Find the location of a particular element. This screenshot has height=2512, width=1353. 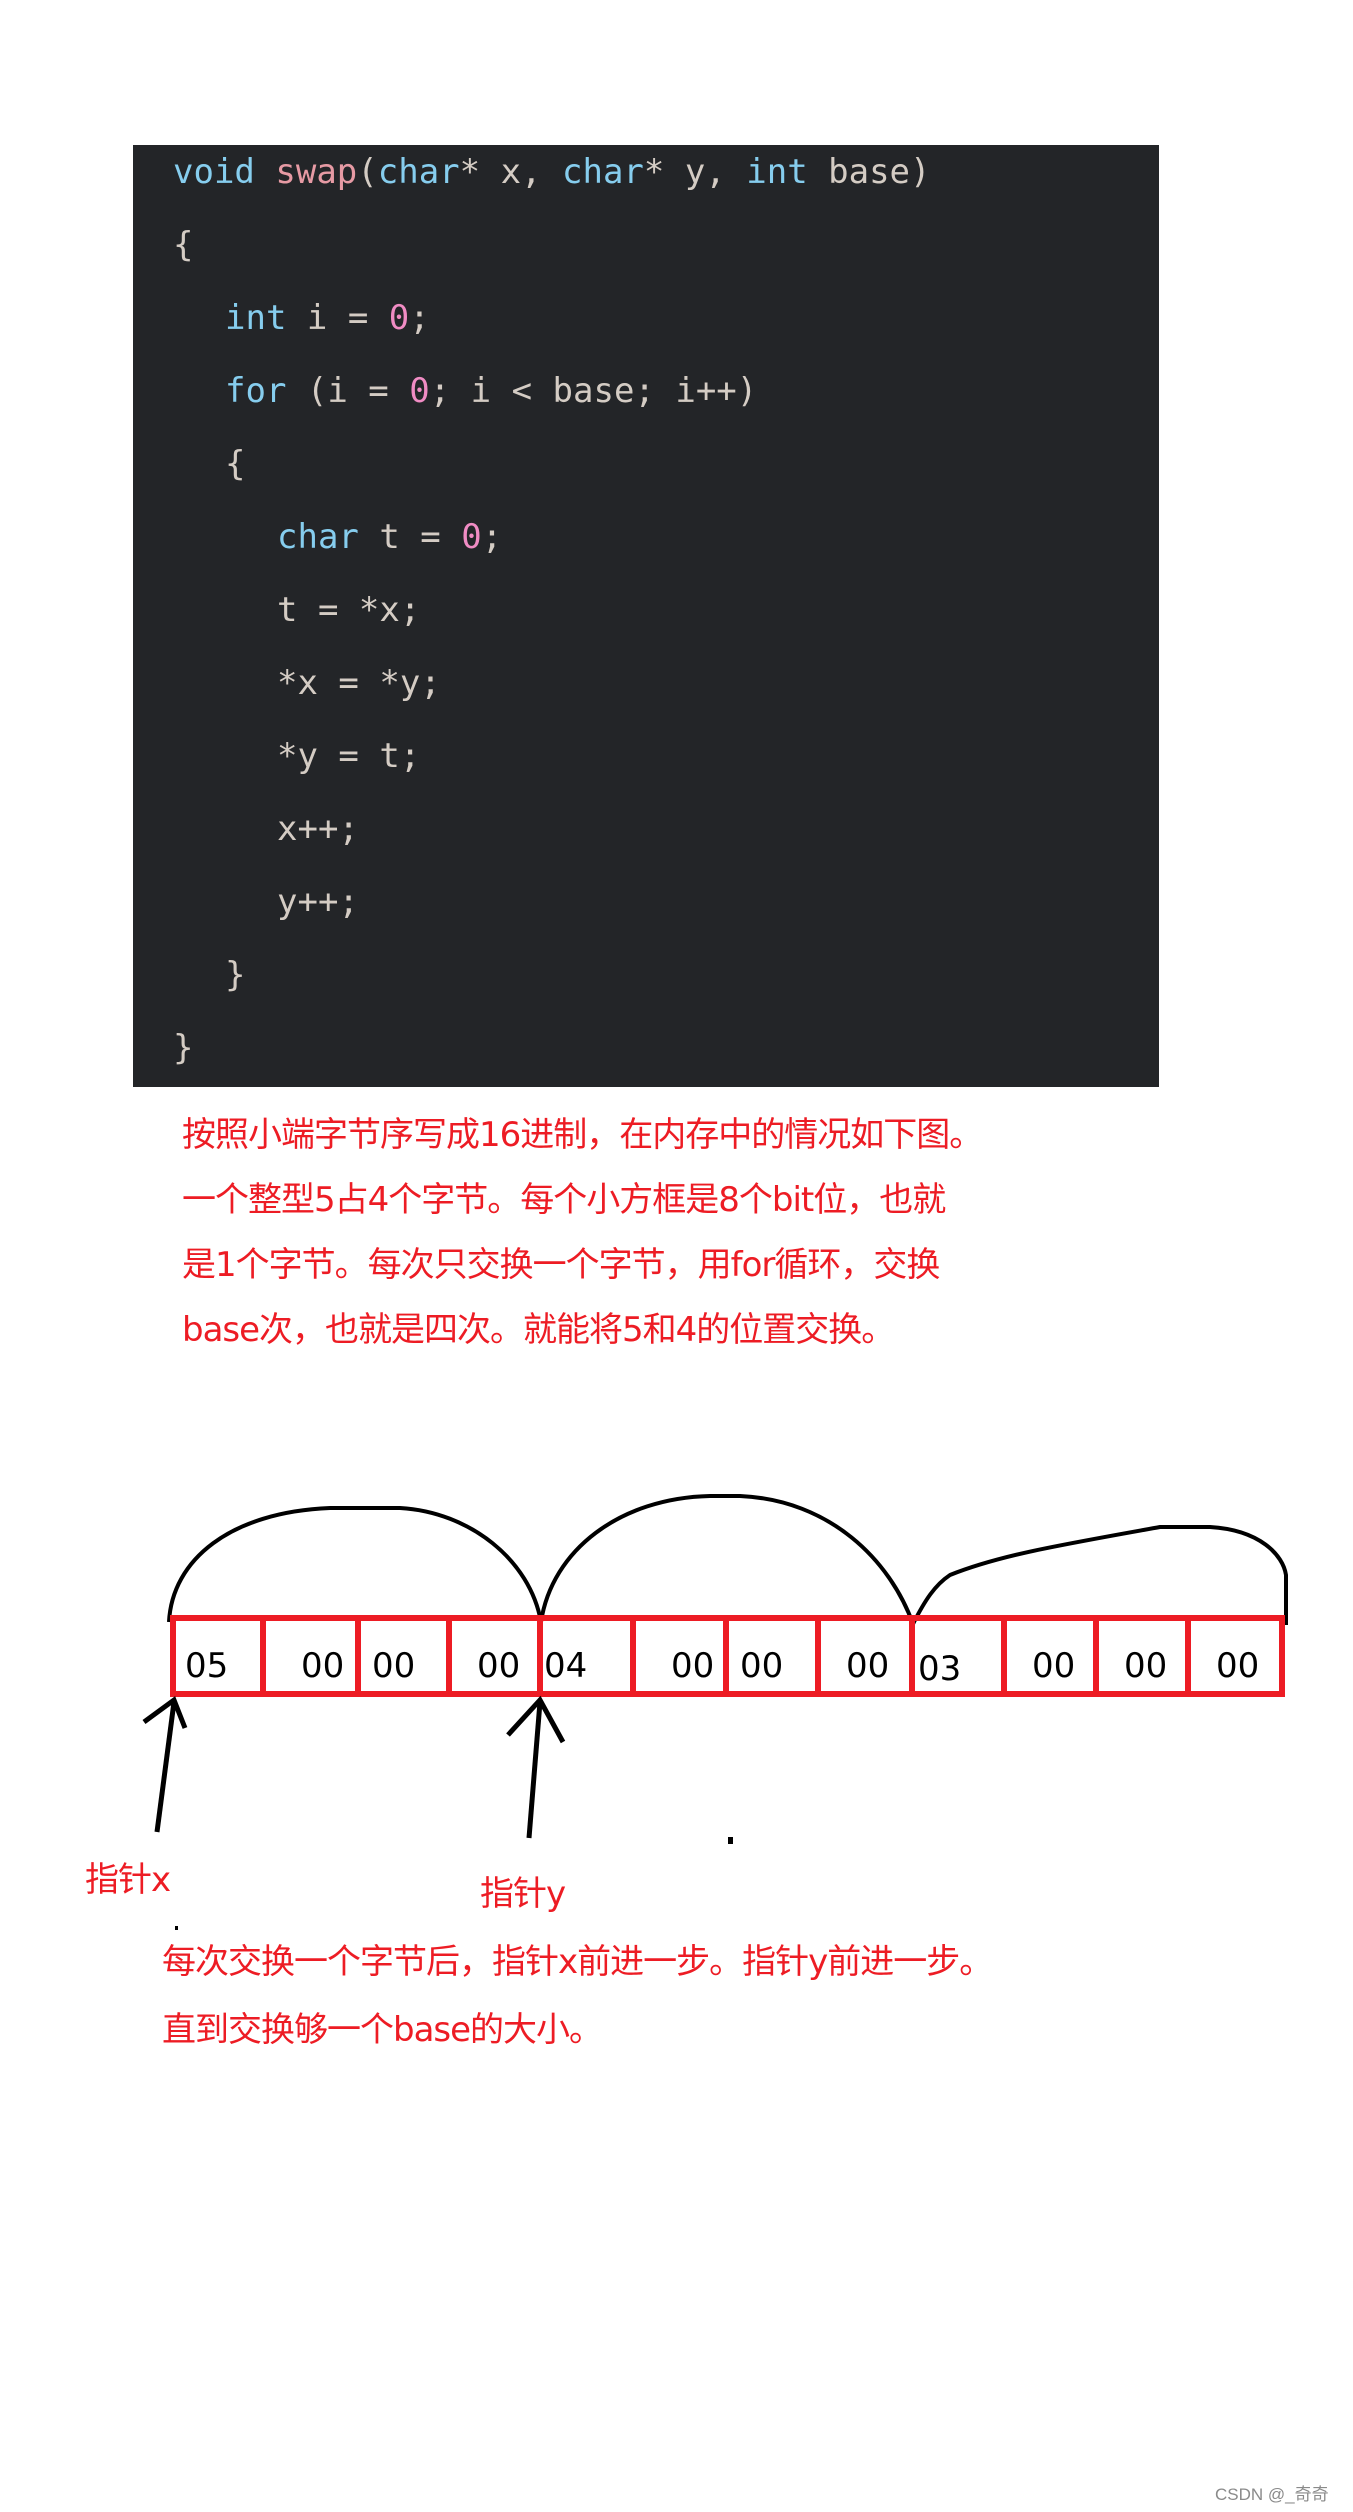

pointer-y-arrow-icon is located at coordinates (536, 1767).